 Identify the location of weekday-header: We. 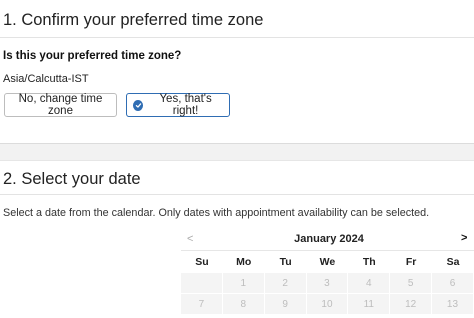
(327, 262).